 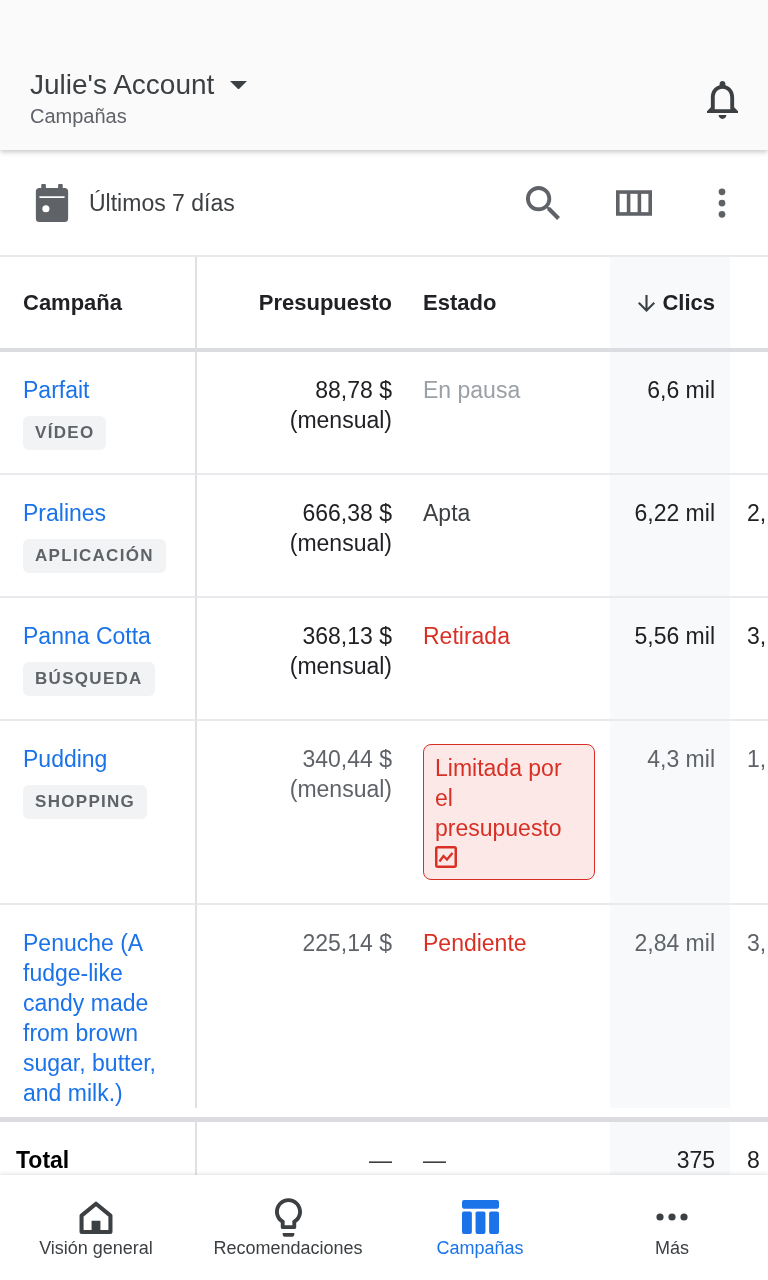 I want to click on nav-tab: Recomendaciones, so click(x=288, y=1227).